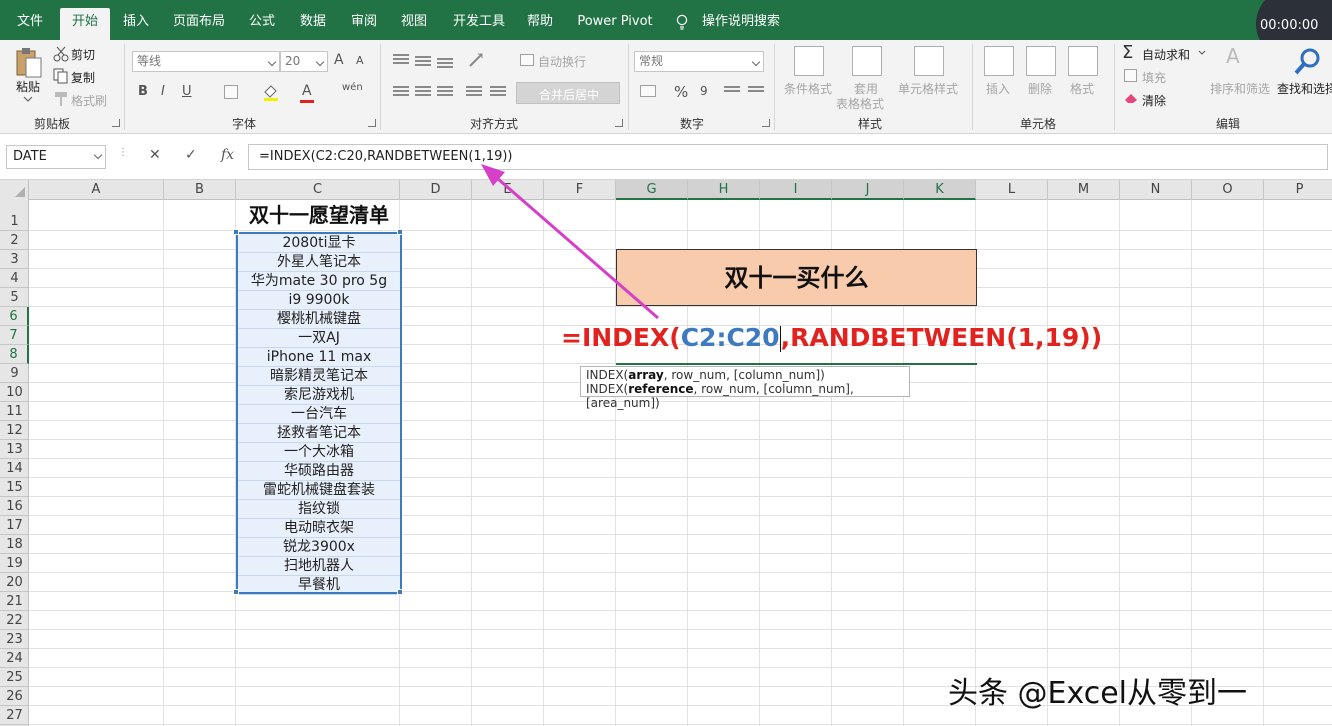 This screenshot has width=1332, height=726. I want to click on tab-page-layout: 页面布局, so click(199, 24).